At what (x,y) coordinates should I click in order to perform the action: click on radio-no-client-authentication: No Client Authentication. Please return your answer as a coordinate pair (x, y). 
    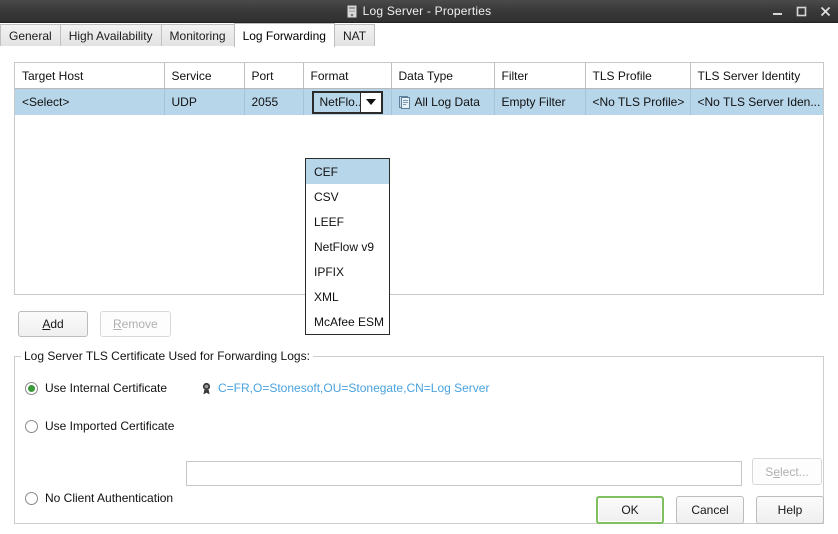
    Looking at the image, I should click on (99, 498).